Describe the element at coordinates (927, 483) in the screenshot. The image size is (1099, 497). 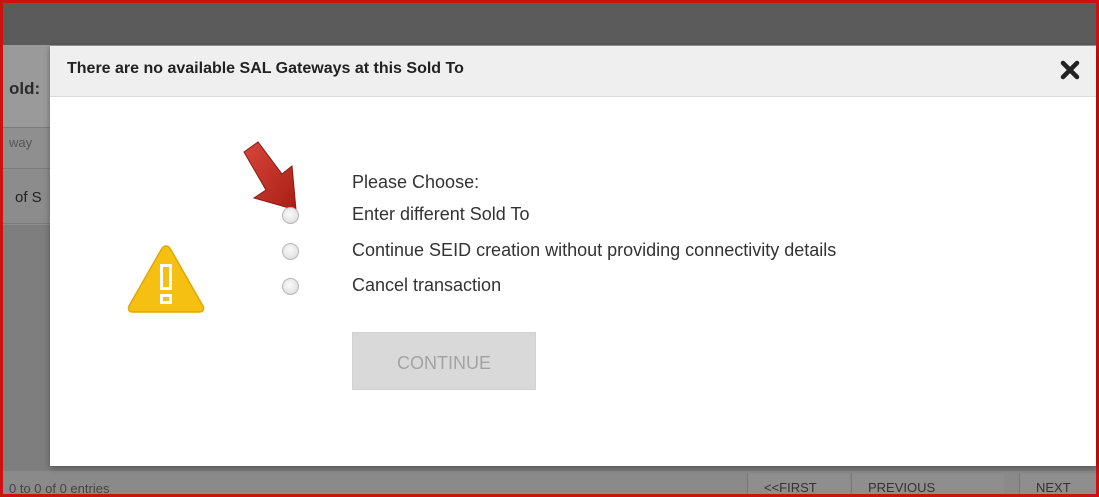
I see `pager-previous-button: PREVIOUS` at that location.